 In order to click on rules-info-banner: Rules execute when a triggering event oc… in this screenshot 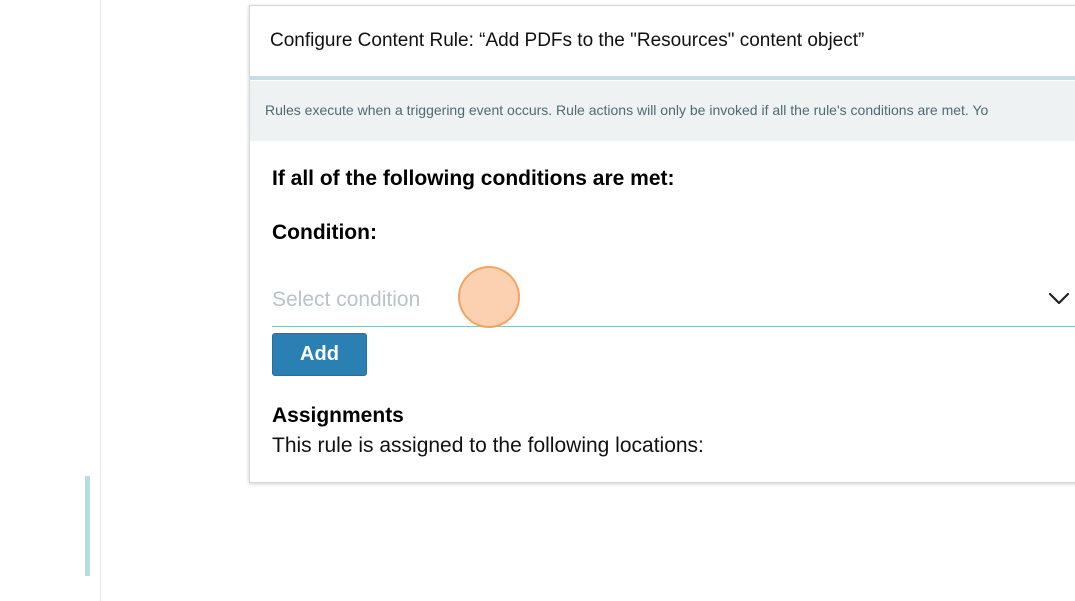, I will do `click(662, 111)`.